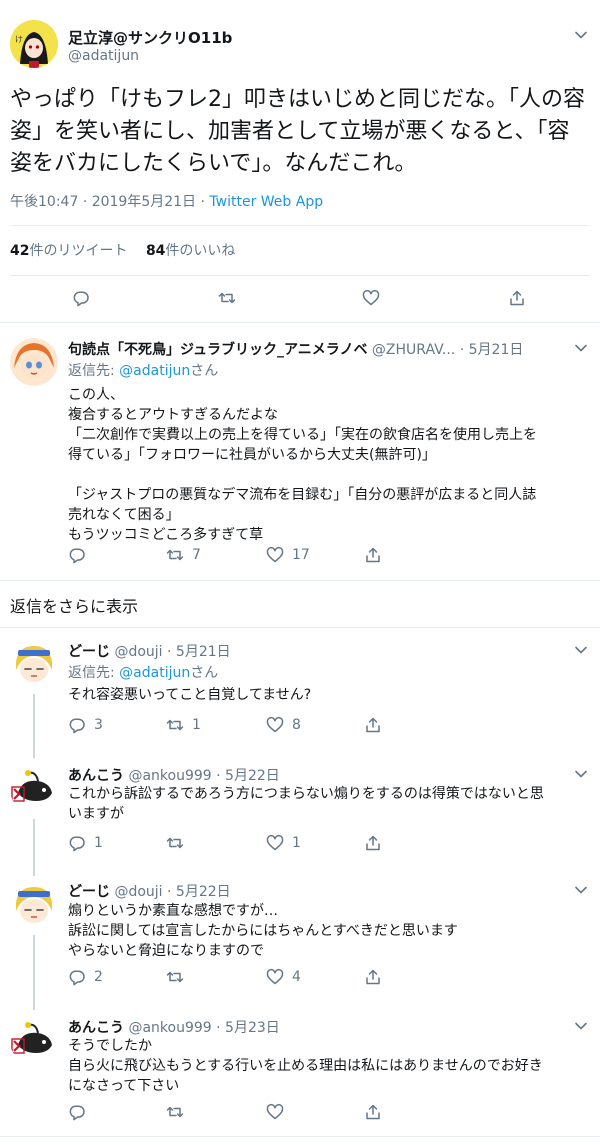  Describe the element at coordinates (330, 804) in the screenshot. I see `reply-body: これから訴訟するであろう方につまらない煽りをするのは得策ではないと思 いますが` at that location.